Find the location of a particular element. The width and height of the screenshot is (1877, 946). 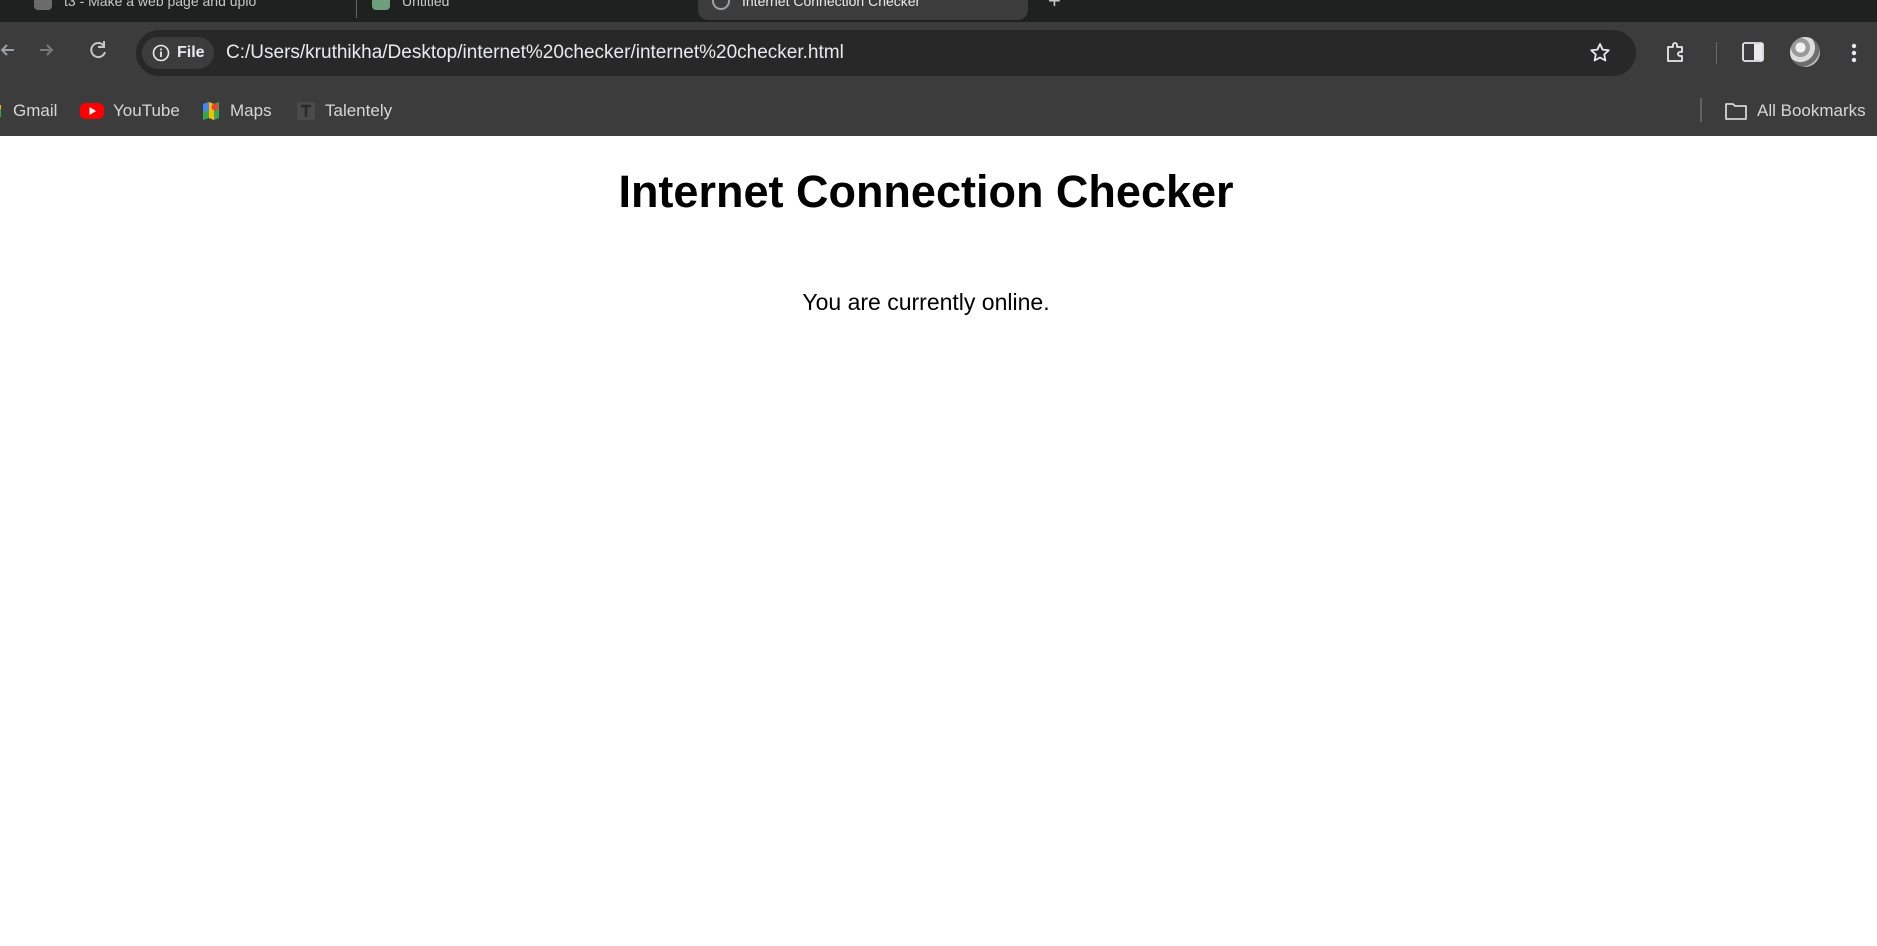

toolbar-divider is located at coordinates (1716, 53).